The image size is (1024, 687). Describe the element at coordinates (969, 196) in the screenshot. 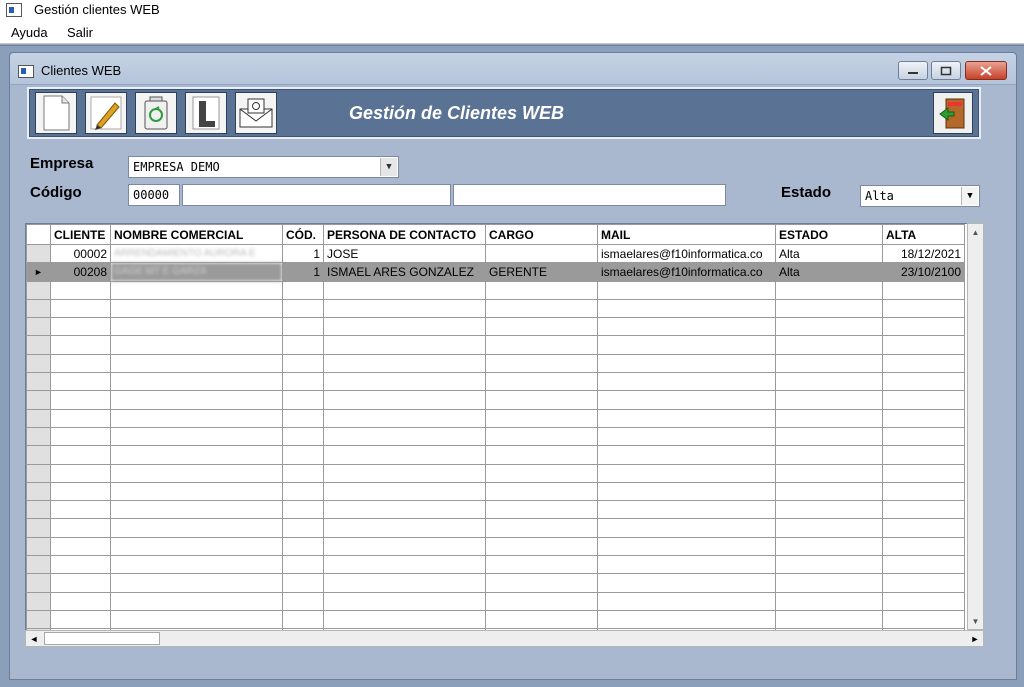

I see `chevron-down-icon: ▼` at that location.